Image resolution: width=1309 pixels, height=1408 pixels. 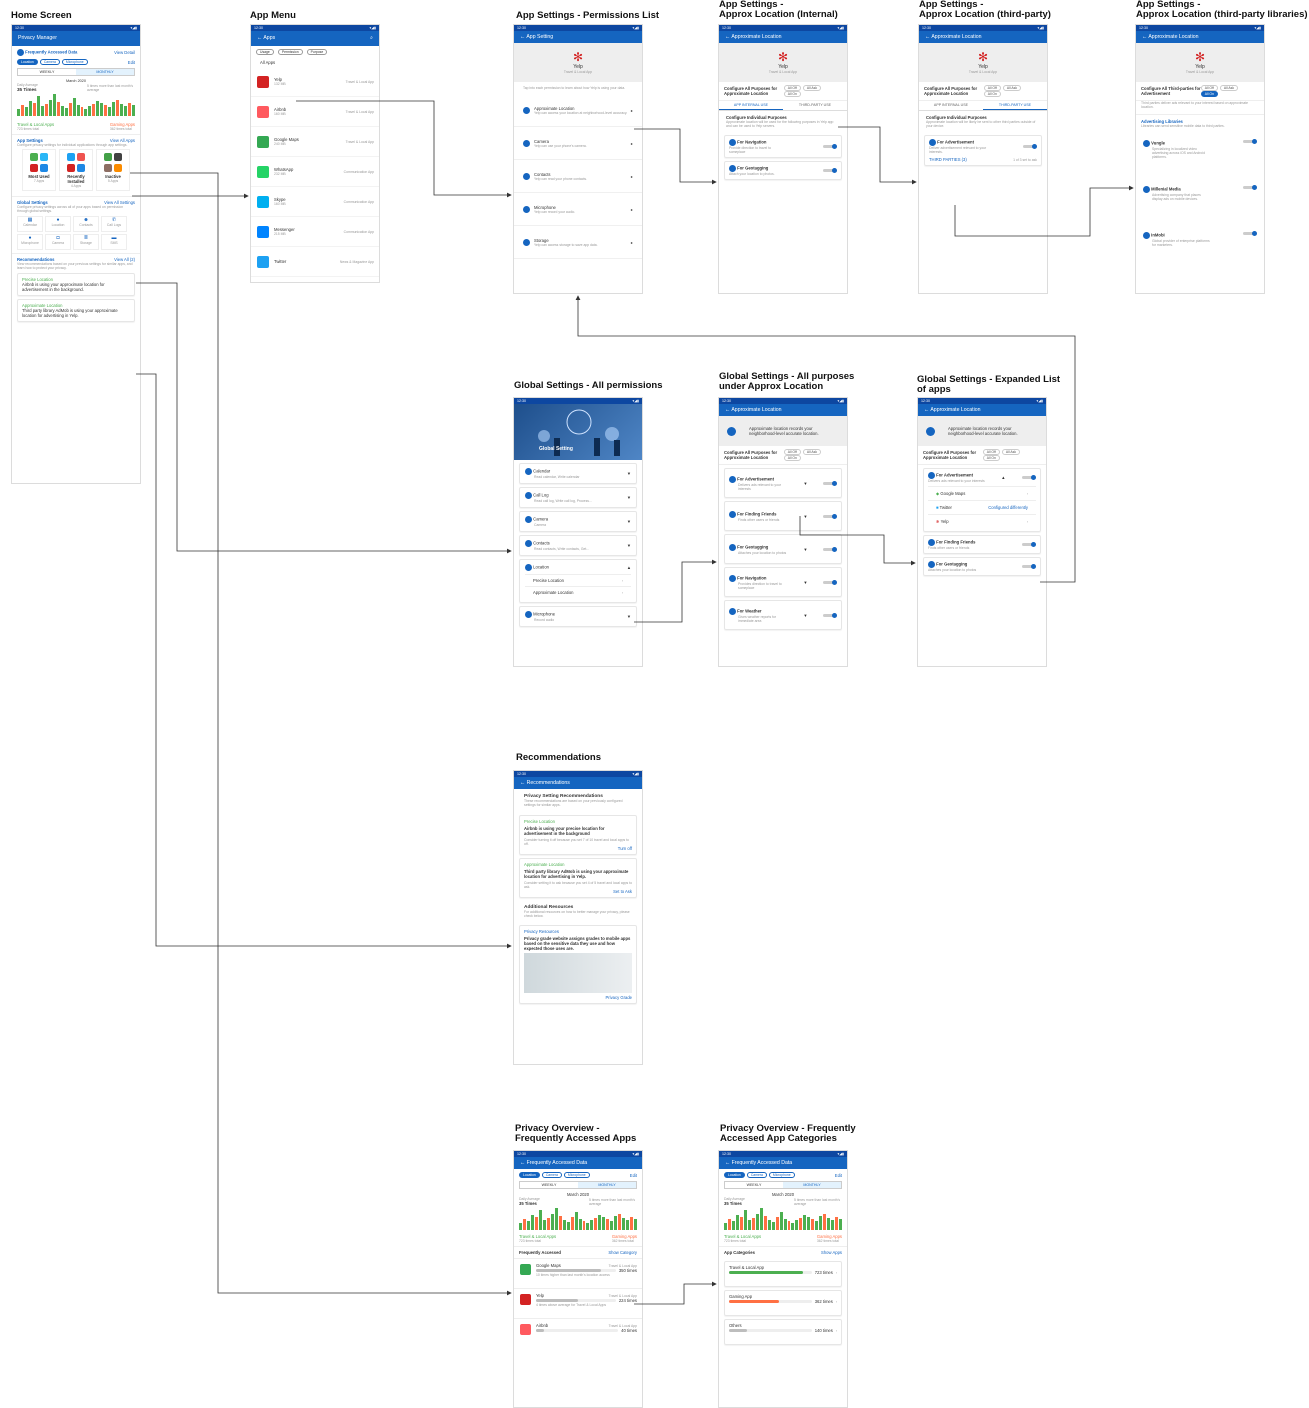 I want to click on finding-friends-toggle, so click(x=1029, y=544).